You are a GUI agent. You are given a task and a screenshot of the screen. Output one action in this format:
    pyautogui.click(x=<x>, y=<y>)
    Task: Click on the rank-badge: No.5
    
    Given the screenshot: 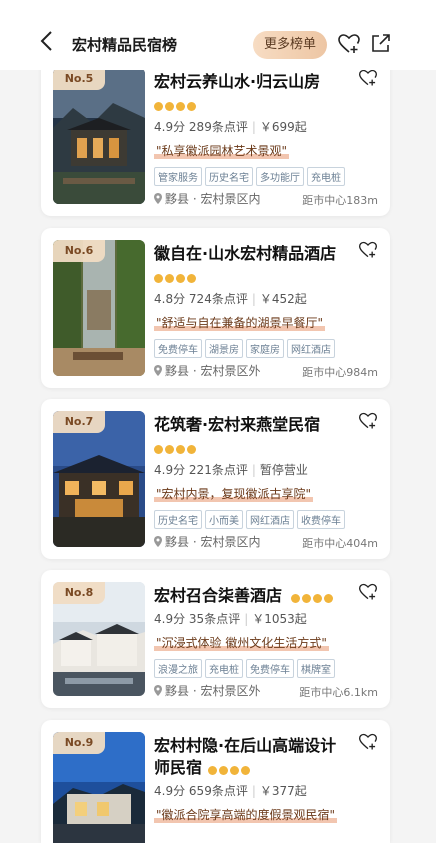 What is the action you would take?
    pyautogui.click(x=79, y=79)
    